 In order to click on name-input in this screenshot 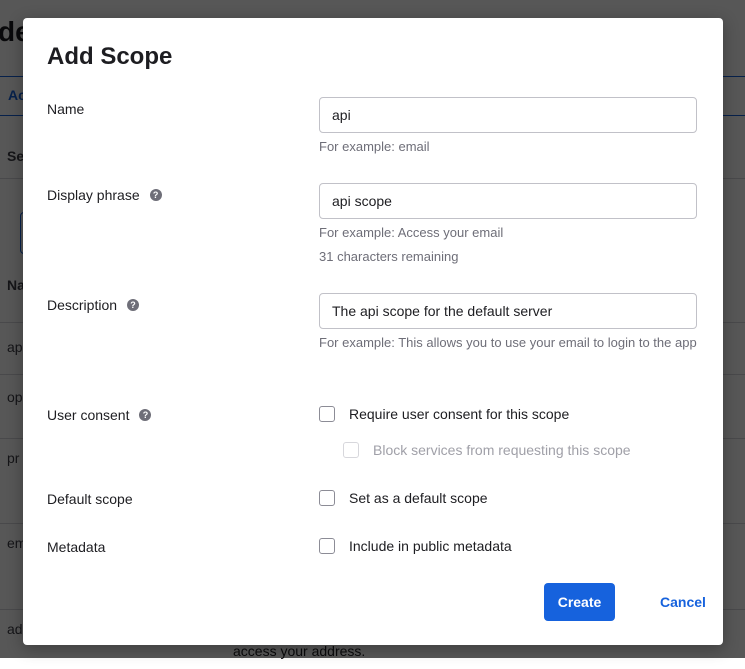, I will do `click(508, 115)`.